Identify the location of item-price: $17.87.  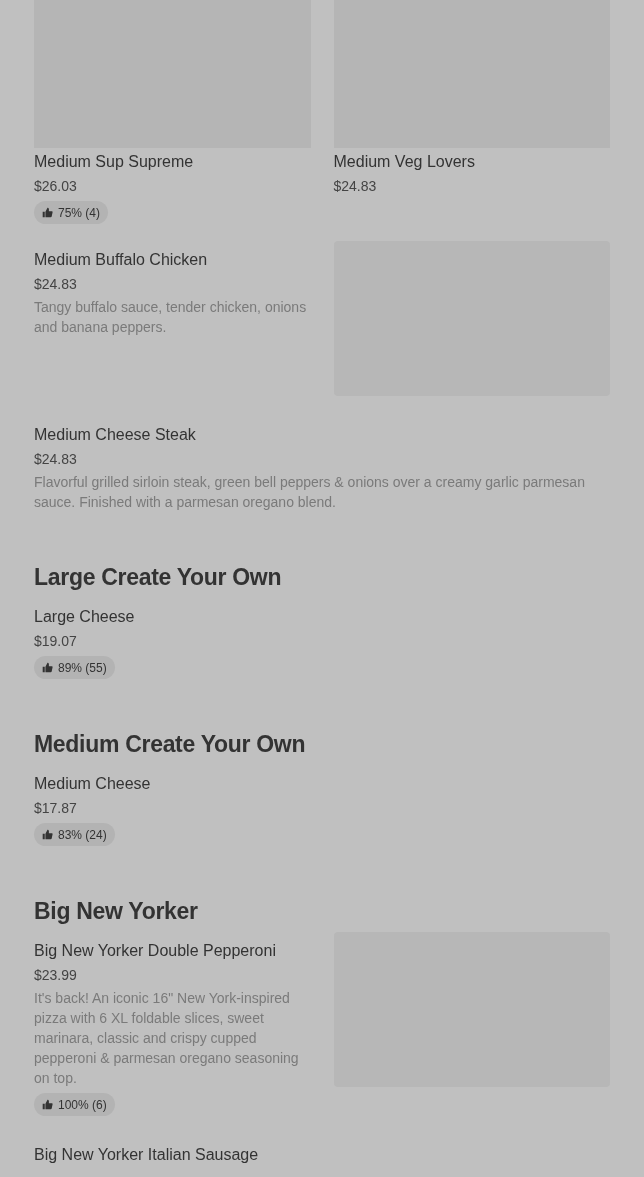
(55, 808).